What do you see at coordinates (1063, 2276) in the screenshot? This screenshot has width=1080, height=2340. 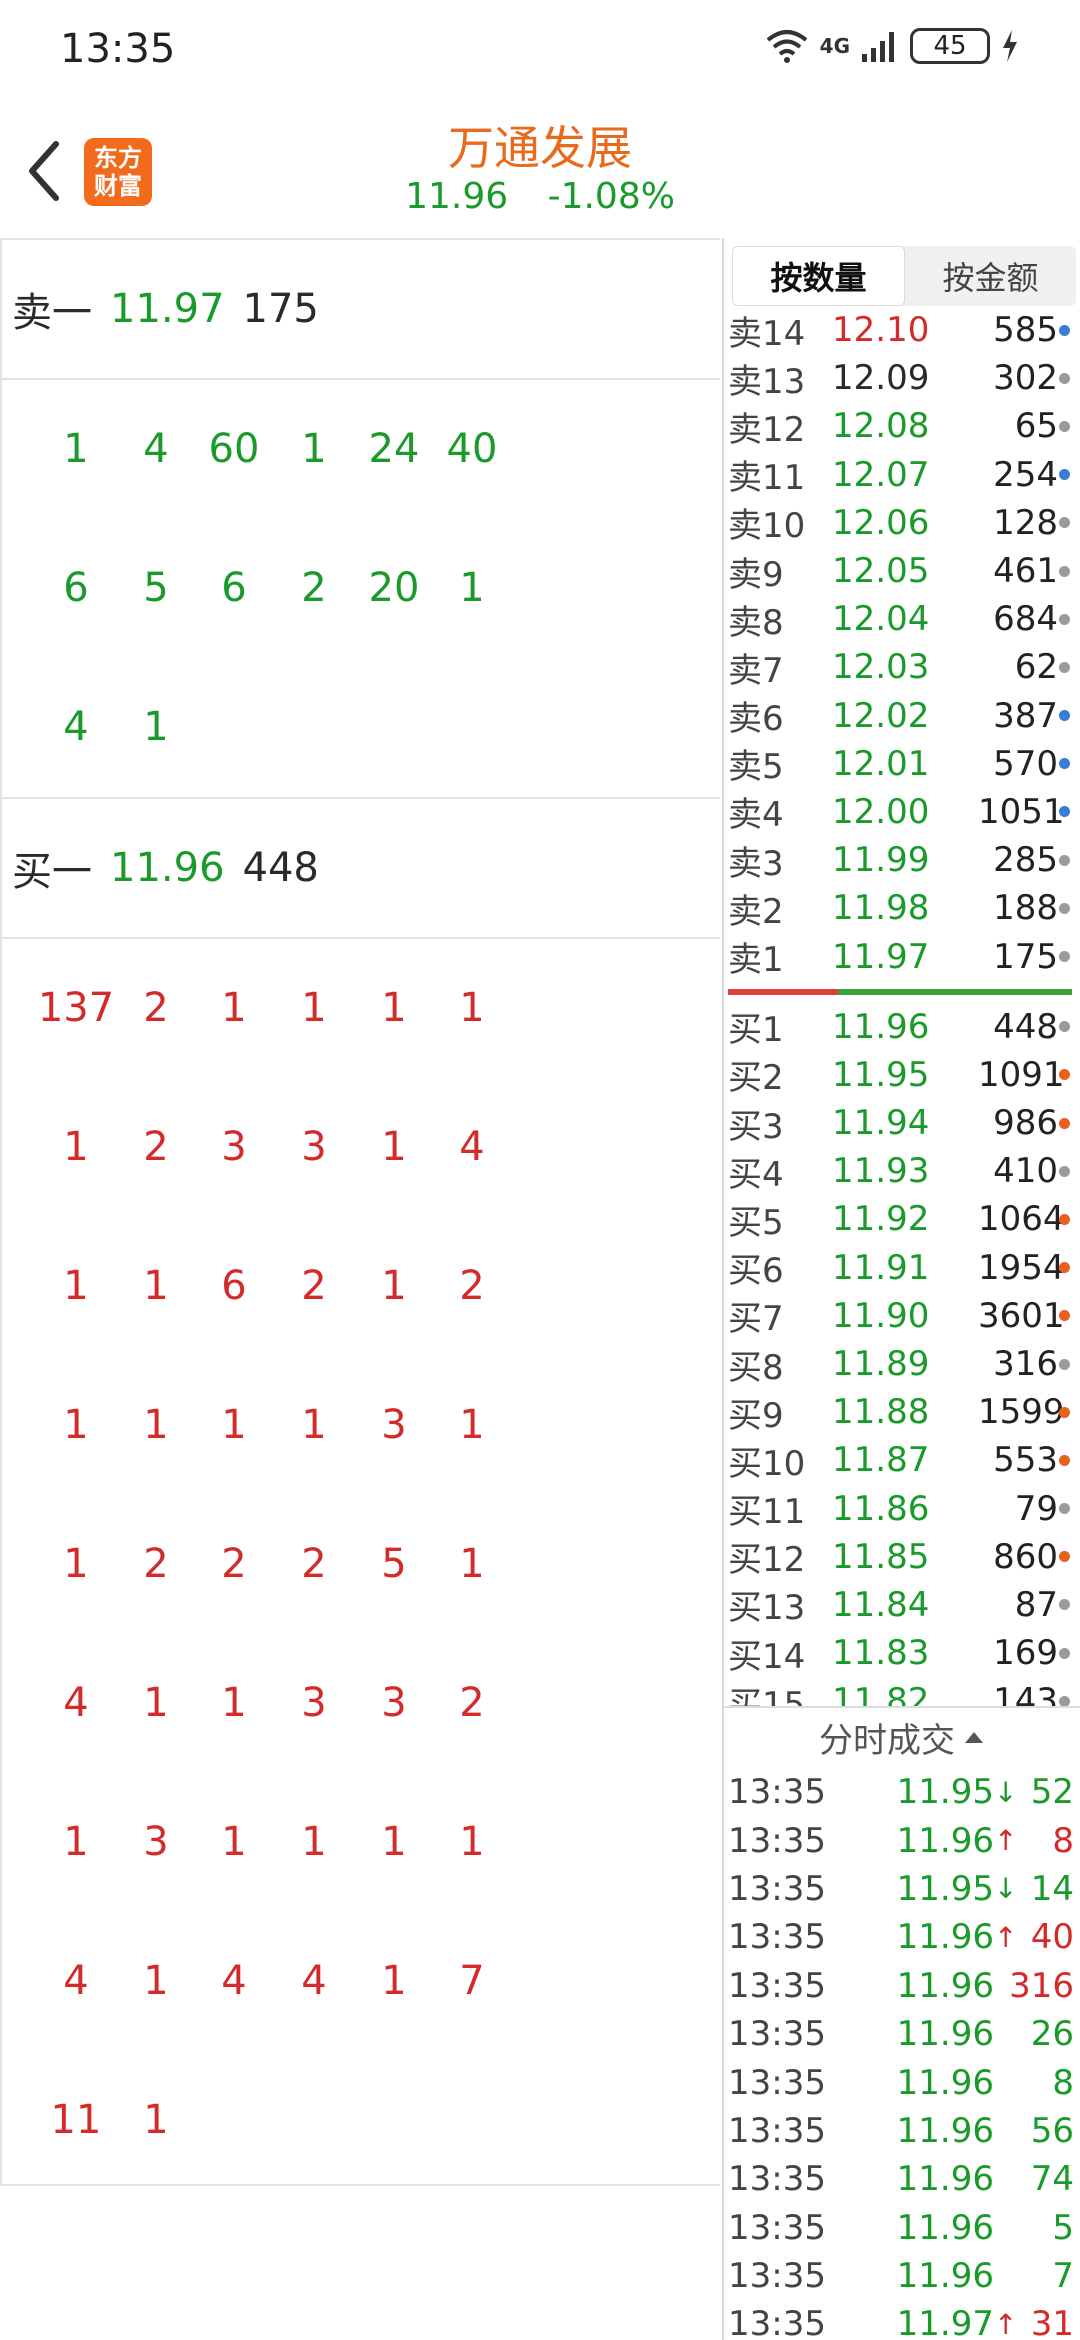 I see `trade-volume: 7` at bounding box center [1063, 2276].